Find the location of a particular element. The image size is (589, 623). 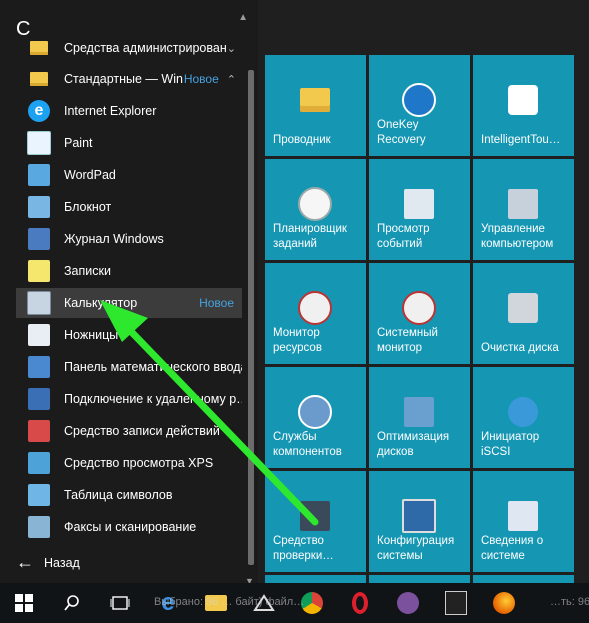

list-item-math-input: Панель математического ввода is located at coordinates (129, 367).